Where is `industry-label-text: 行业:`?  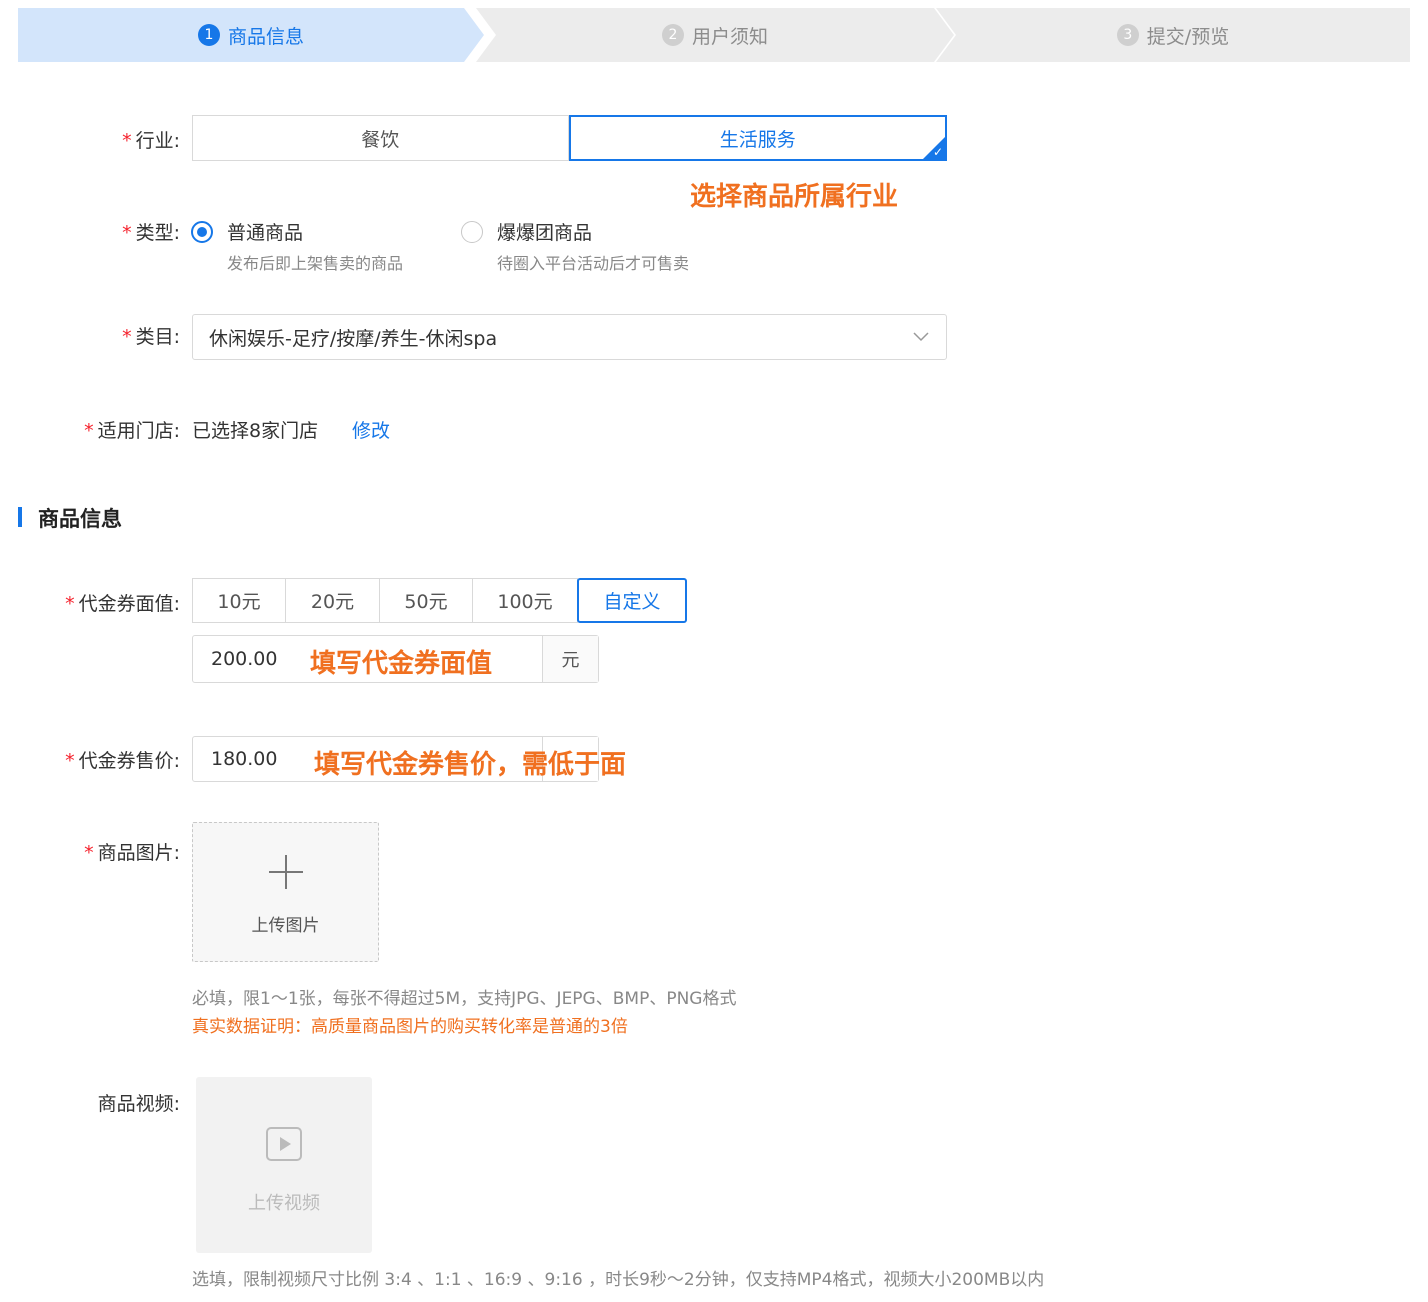
industry-label-text: 行业: is located at coordinates (157, 141).